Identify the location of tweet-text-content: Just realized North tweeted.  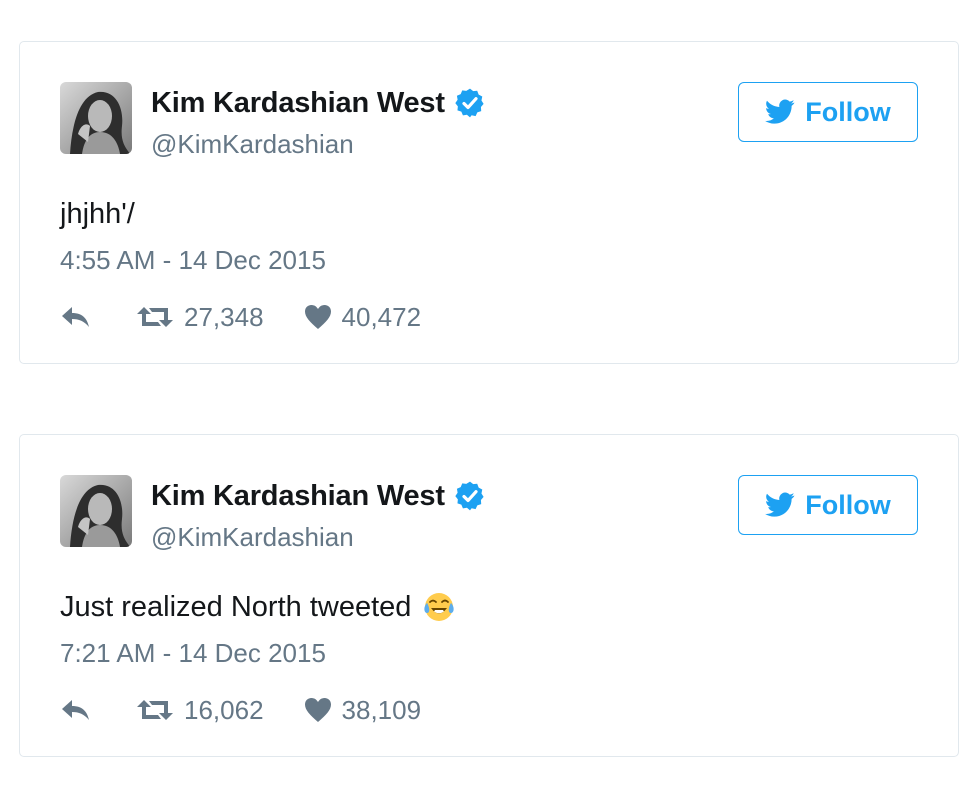
(236, 607).